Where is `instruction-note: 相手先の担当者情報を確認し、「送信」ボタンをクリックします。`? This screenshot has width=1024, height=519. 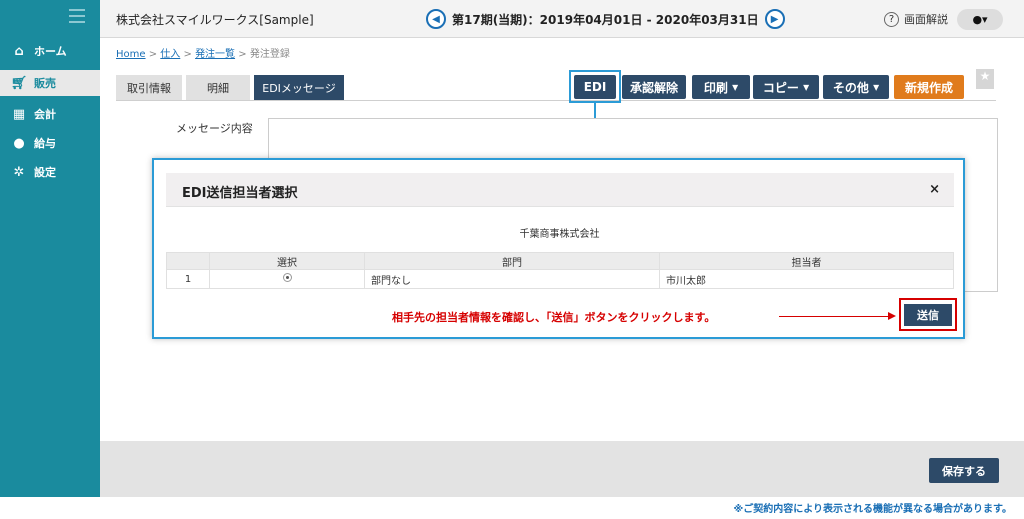 instruction-note: 相手先の担当者情報を確認し、「送信」ボタンをクリックします。 is located at coordinates (554, 317).